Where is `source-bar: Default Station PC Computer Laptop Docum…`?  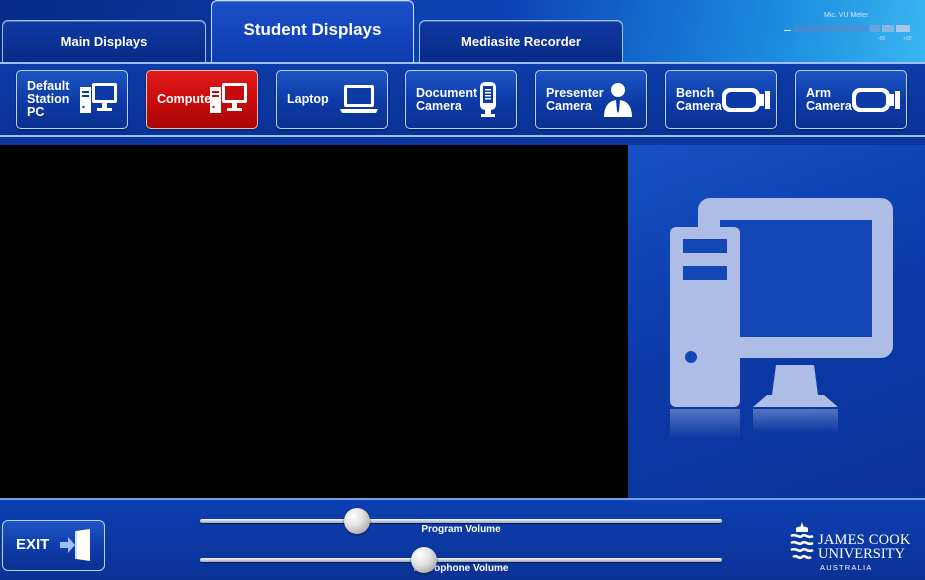 source-bar: Default Station PC Computer Laptop Docum… is located at coordinates (462, 99).